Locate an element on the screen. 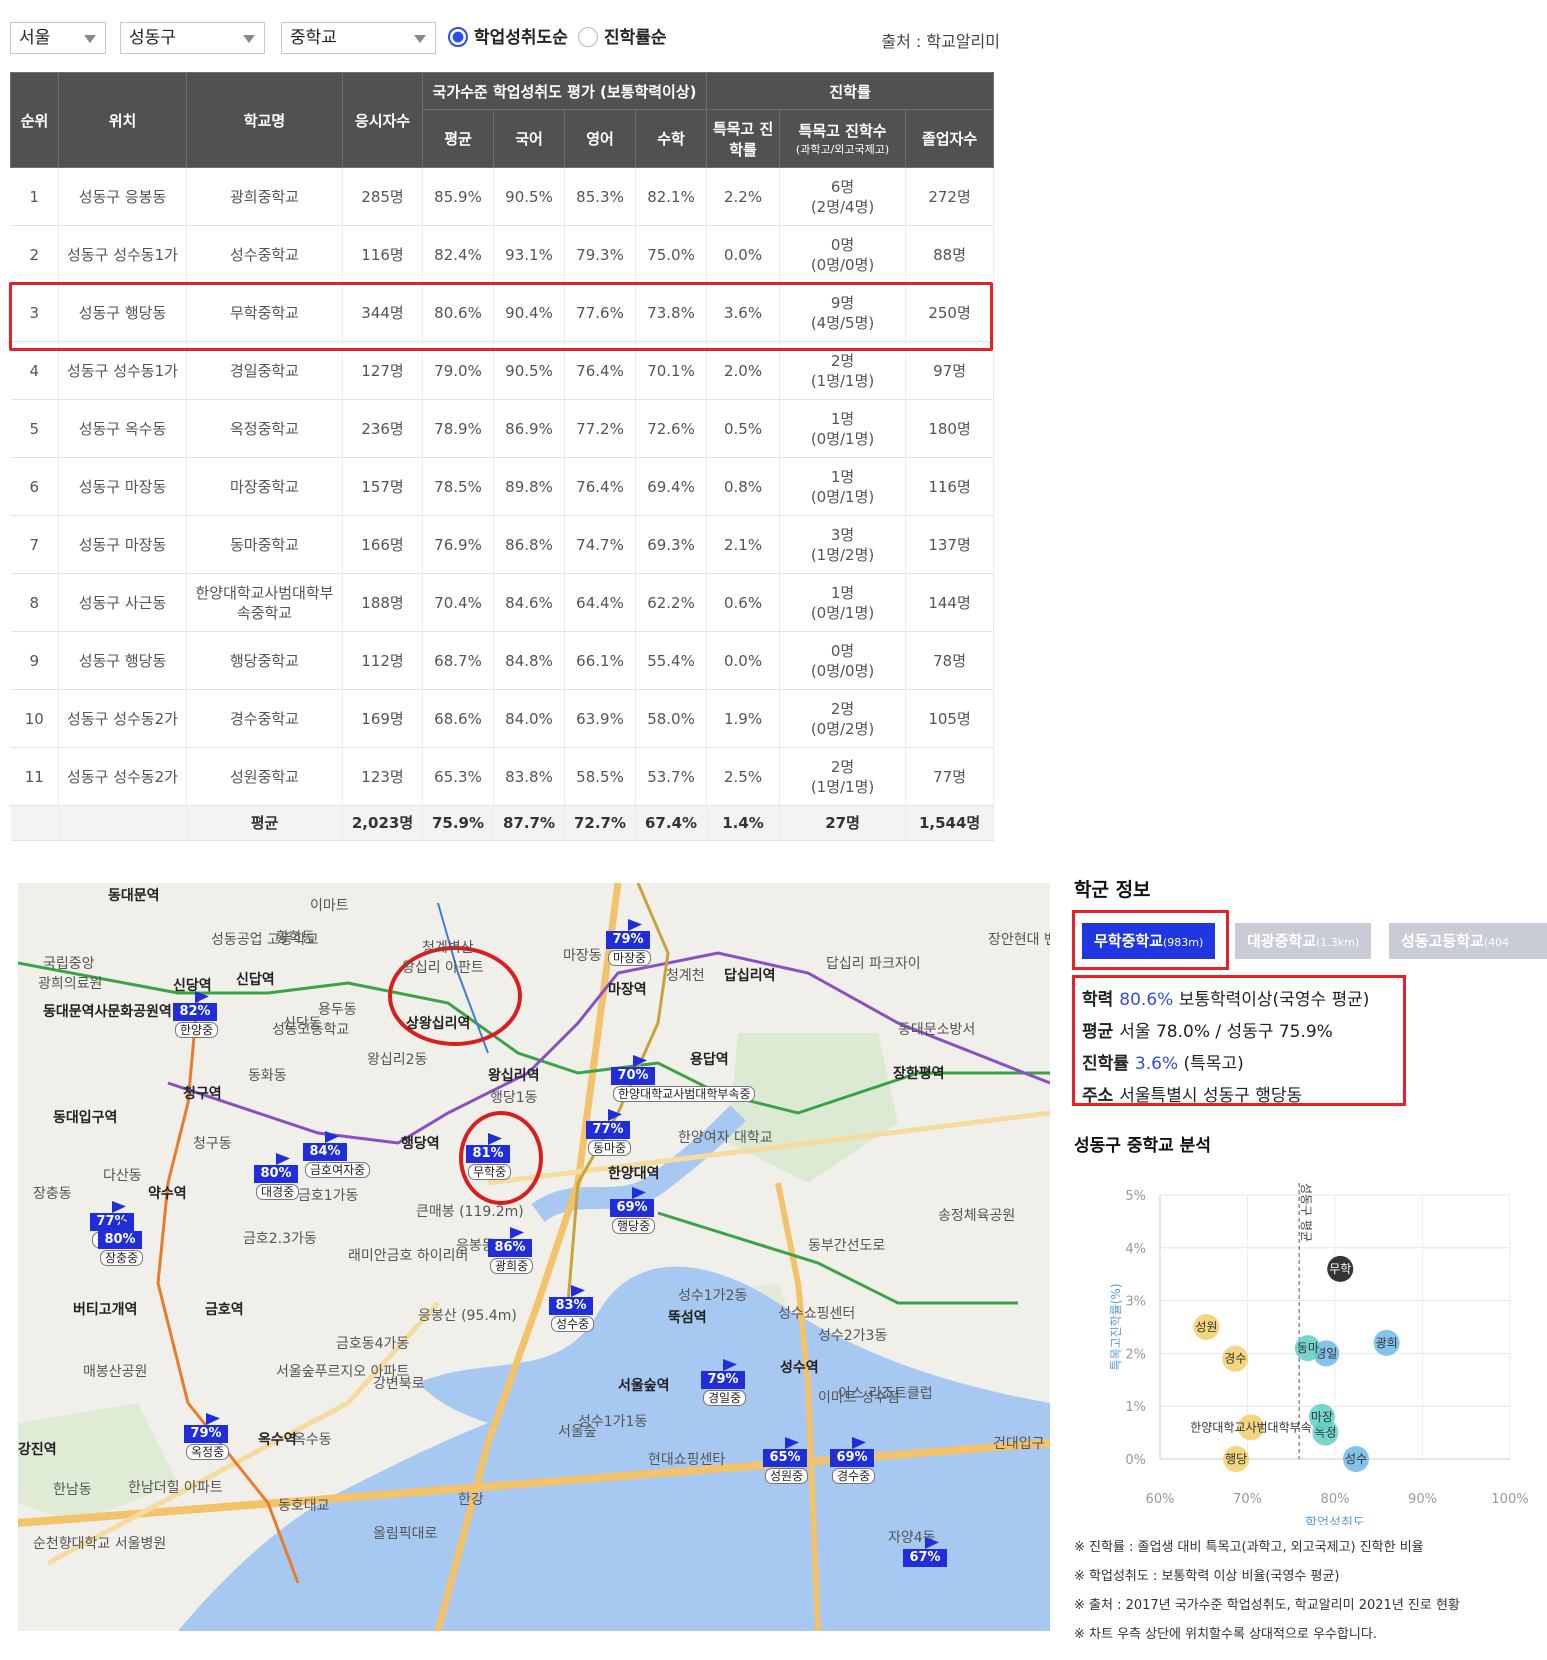 The image size is (1547, 1660). school-marker: 83% 성수중 is located at coordinates (578, 1308).